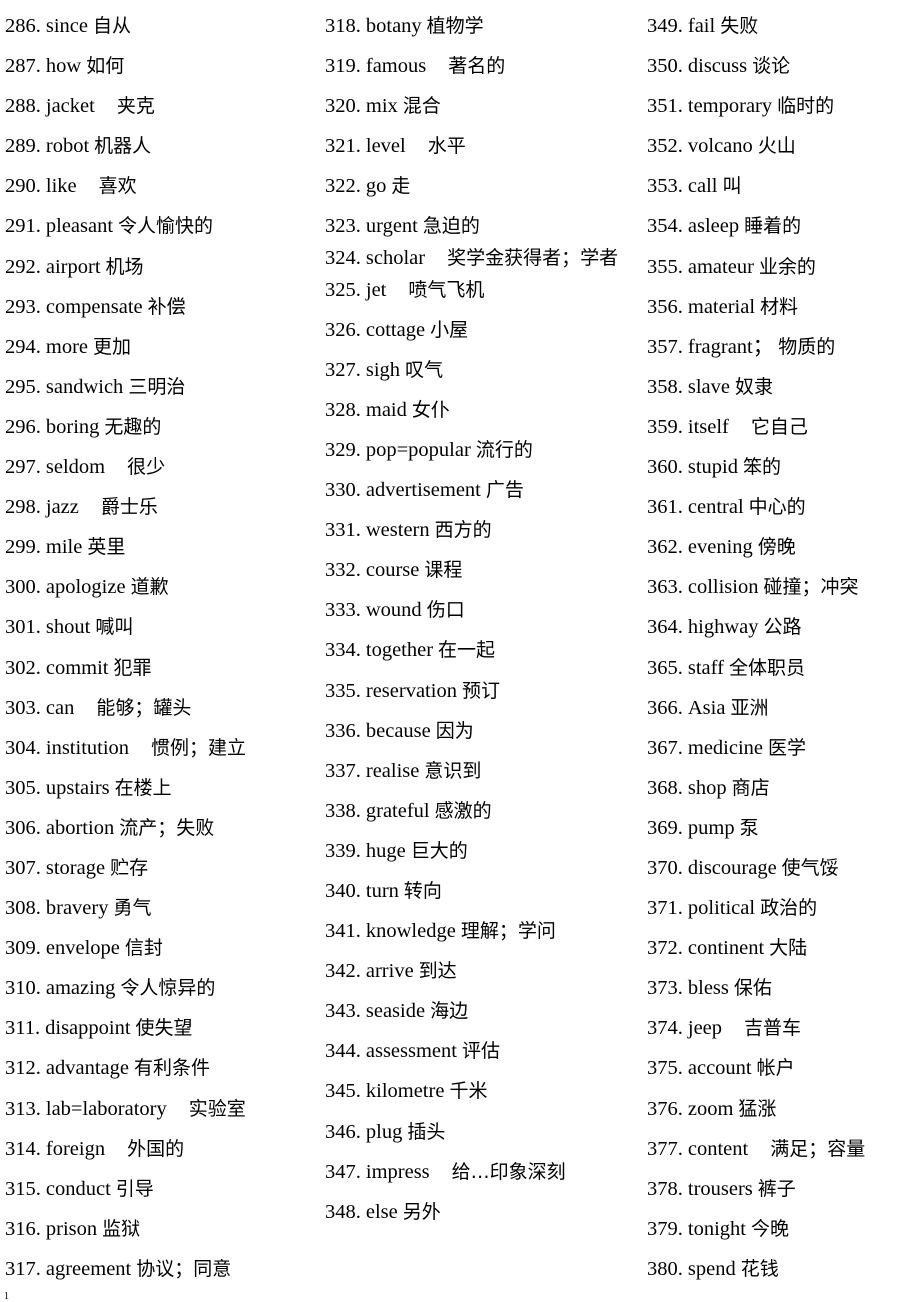  Describe the element at coordinates (23, 1148) in the screenshot. I see `entry-number: 314.` at that location.